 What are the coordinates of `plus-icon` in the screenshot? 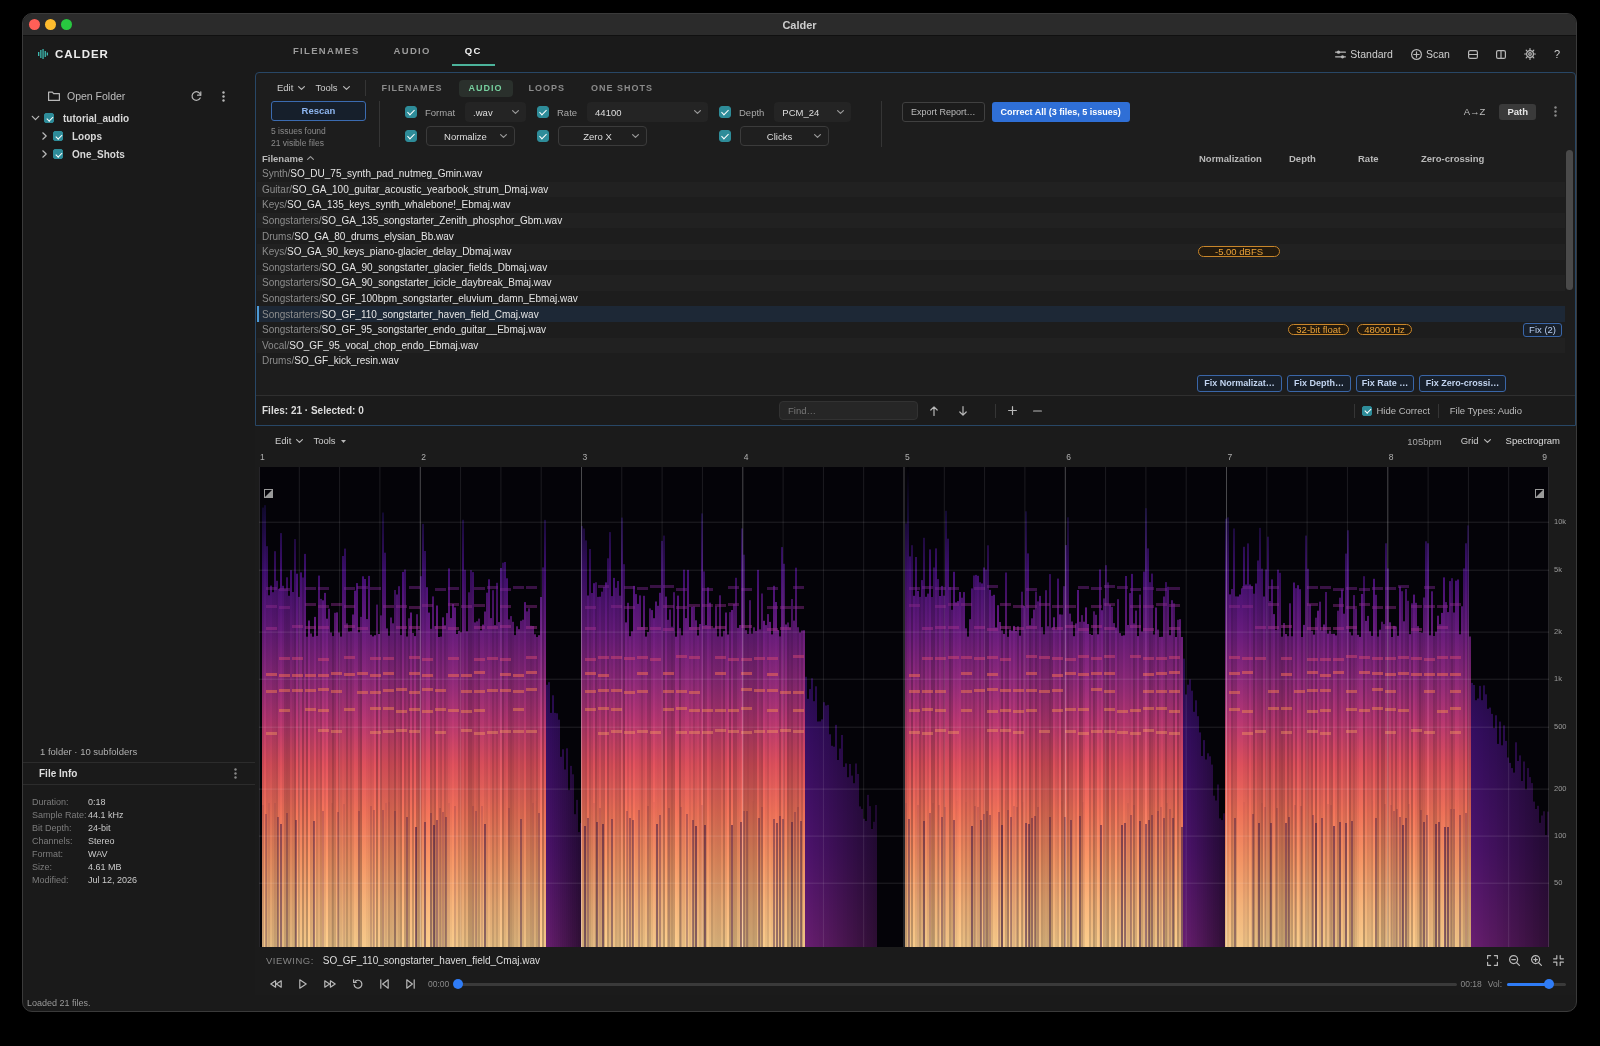 It's located at (1012, 410).